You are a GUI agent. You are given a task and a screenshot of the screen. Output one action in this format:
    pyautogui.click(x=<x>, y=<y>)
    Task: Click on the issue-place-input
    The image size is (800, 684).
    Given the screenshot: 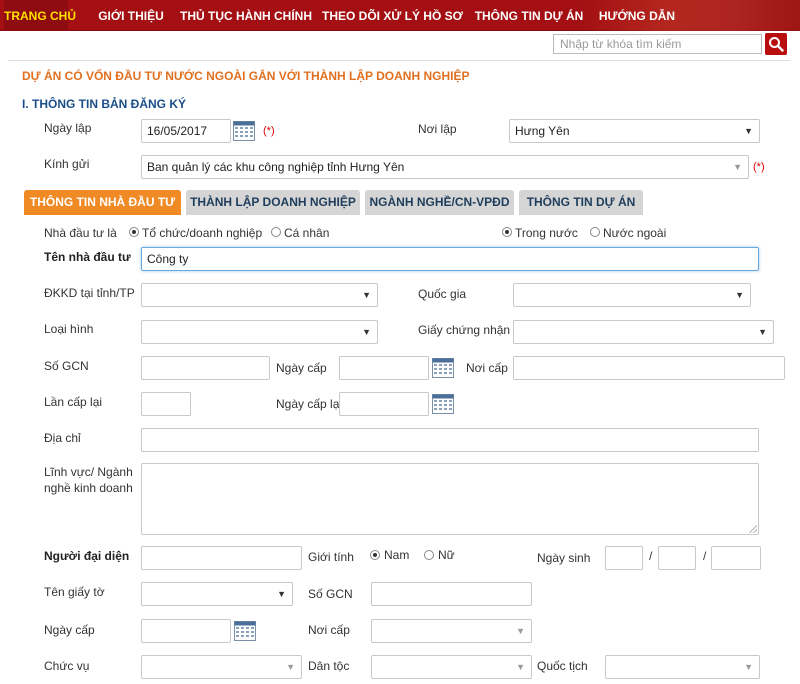 What is the action you would take?
    pyautogui.click(x=649, y=368)
    